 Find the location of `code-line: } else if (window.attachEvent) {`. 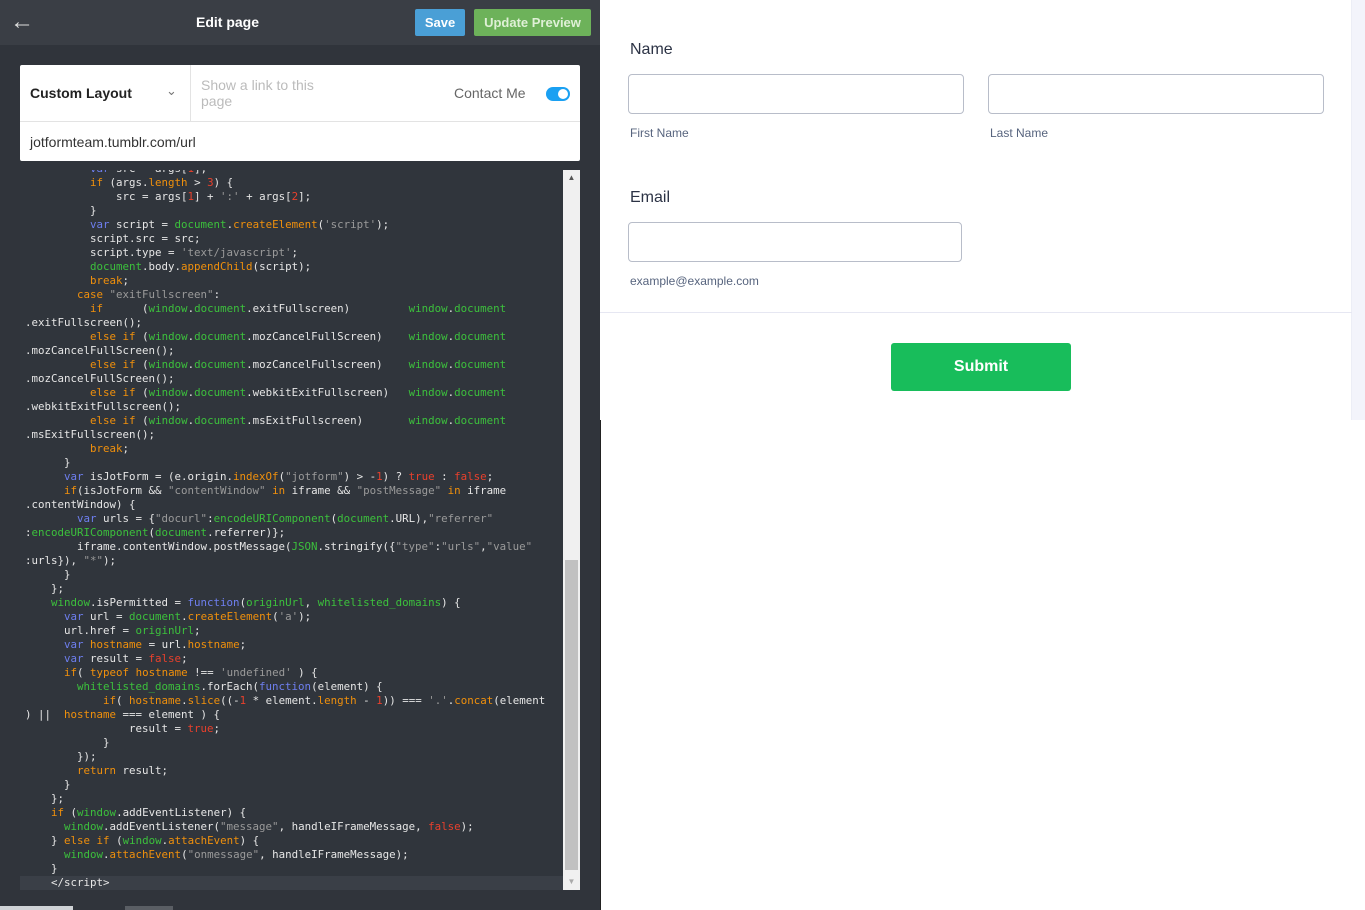

code-line: } else if (window.attachEvent) { is located at coordinates (142, 840).